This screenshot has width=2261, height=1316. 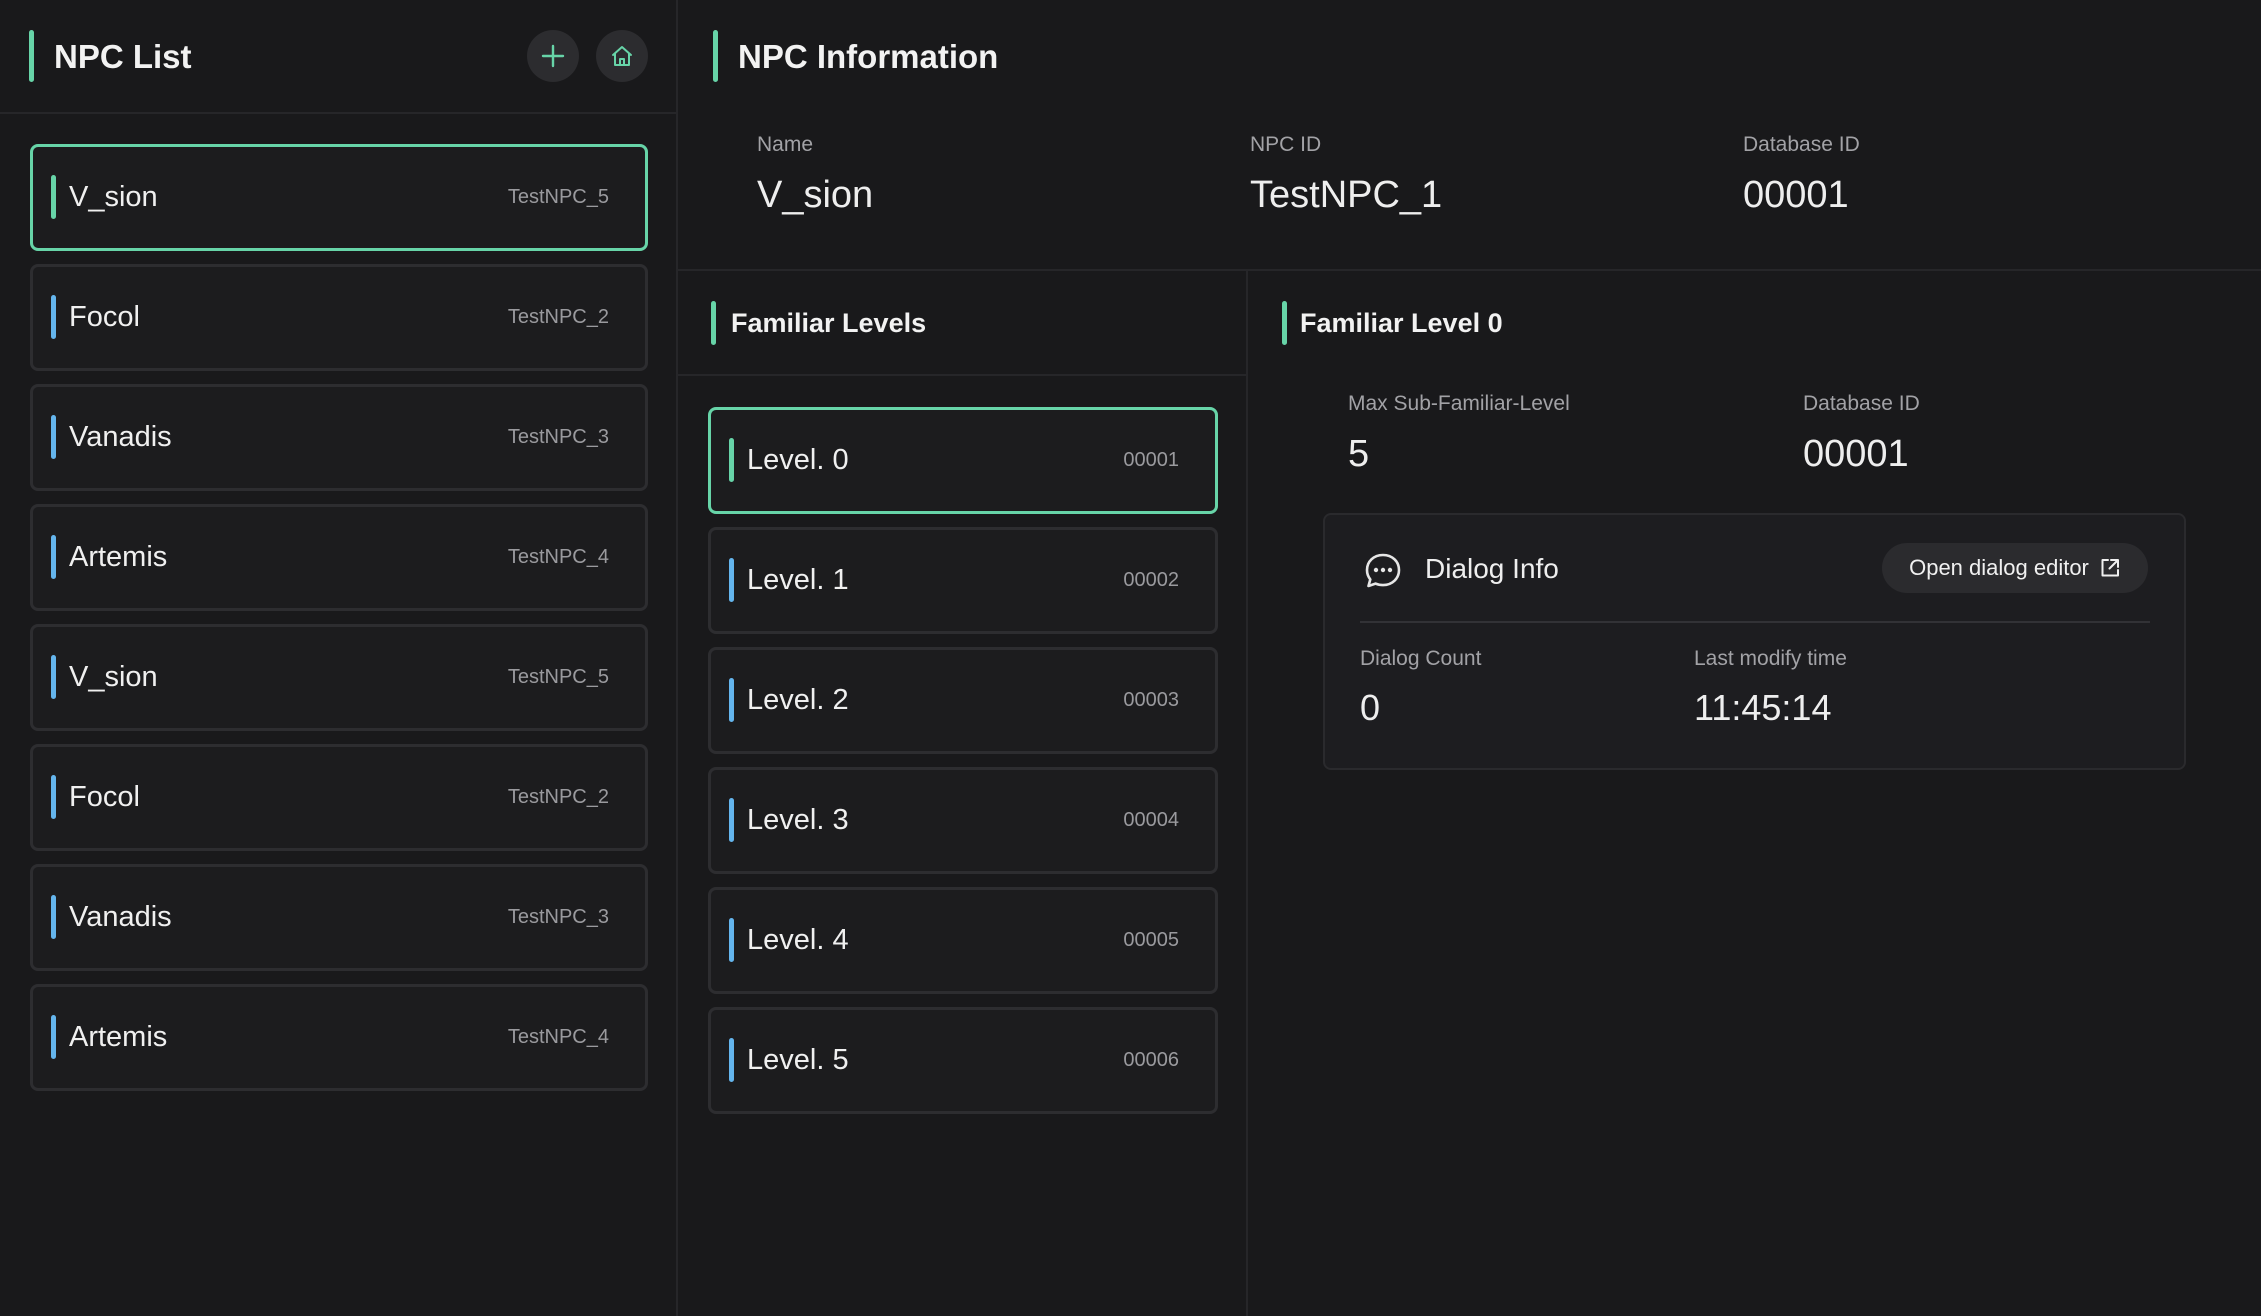 I want to click on level-db-id-label: Database ID, so click(x=1861, y=403).